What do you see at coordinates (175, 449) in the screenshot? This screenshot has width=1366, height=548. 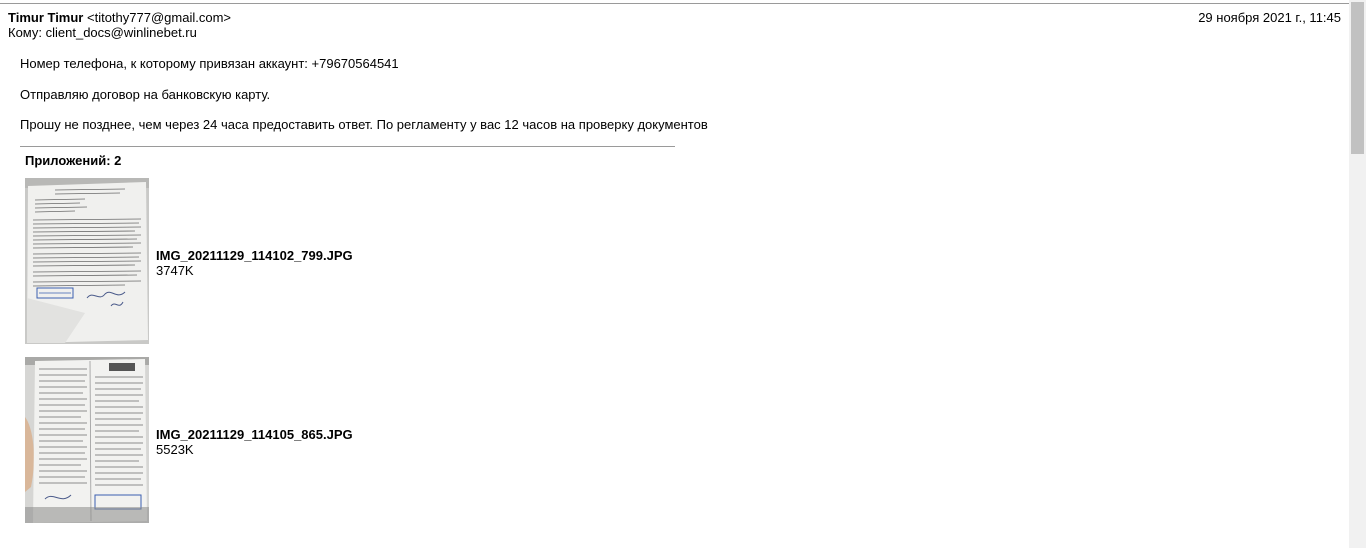 I see `attachment-size: 5523K` at bounding box center [175, 449].